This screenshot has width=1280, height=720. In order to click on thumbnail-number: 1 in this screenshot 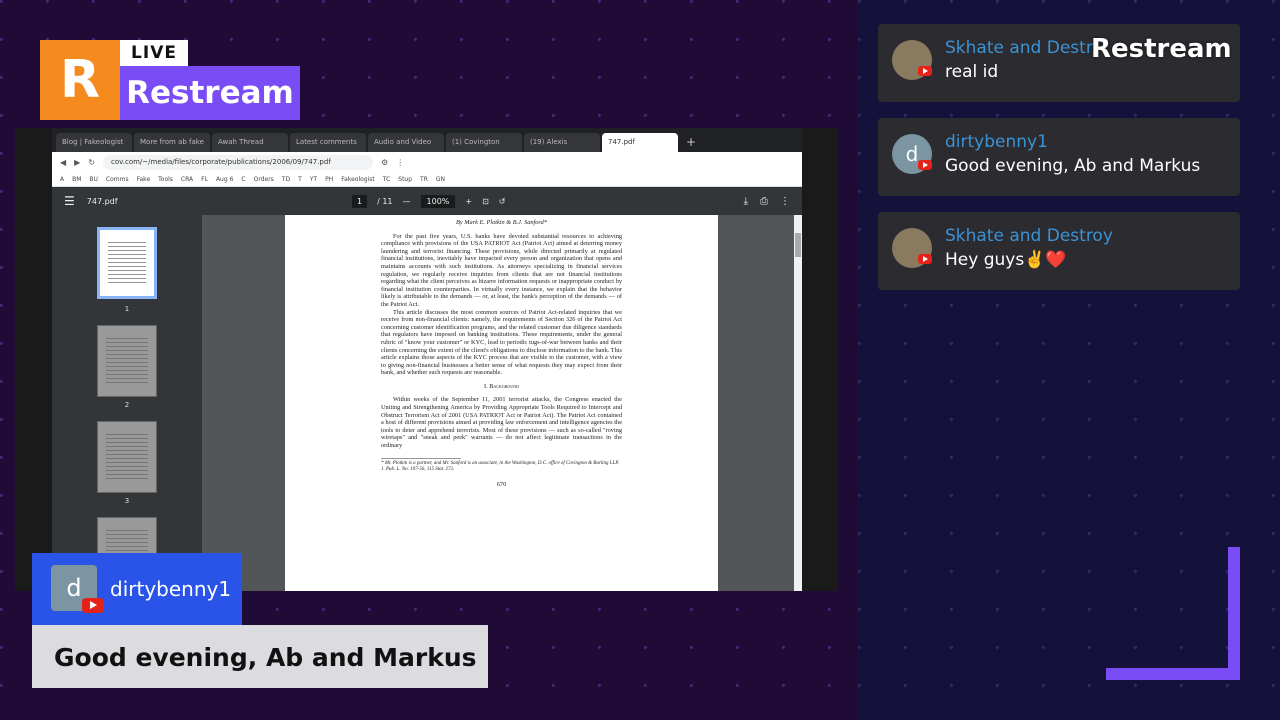, I will do `click(127, 309)`.